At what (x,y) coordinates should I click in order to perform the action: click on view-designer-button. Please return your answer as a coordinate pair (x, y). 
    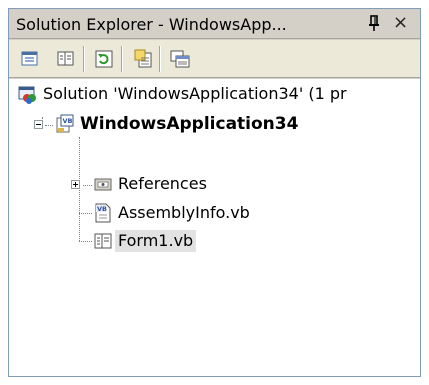
    Looking at the image, I should click on (180, 59).